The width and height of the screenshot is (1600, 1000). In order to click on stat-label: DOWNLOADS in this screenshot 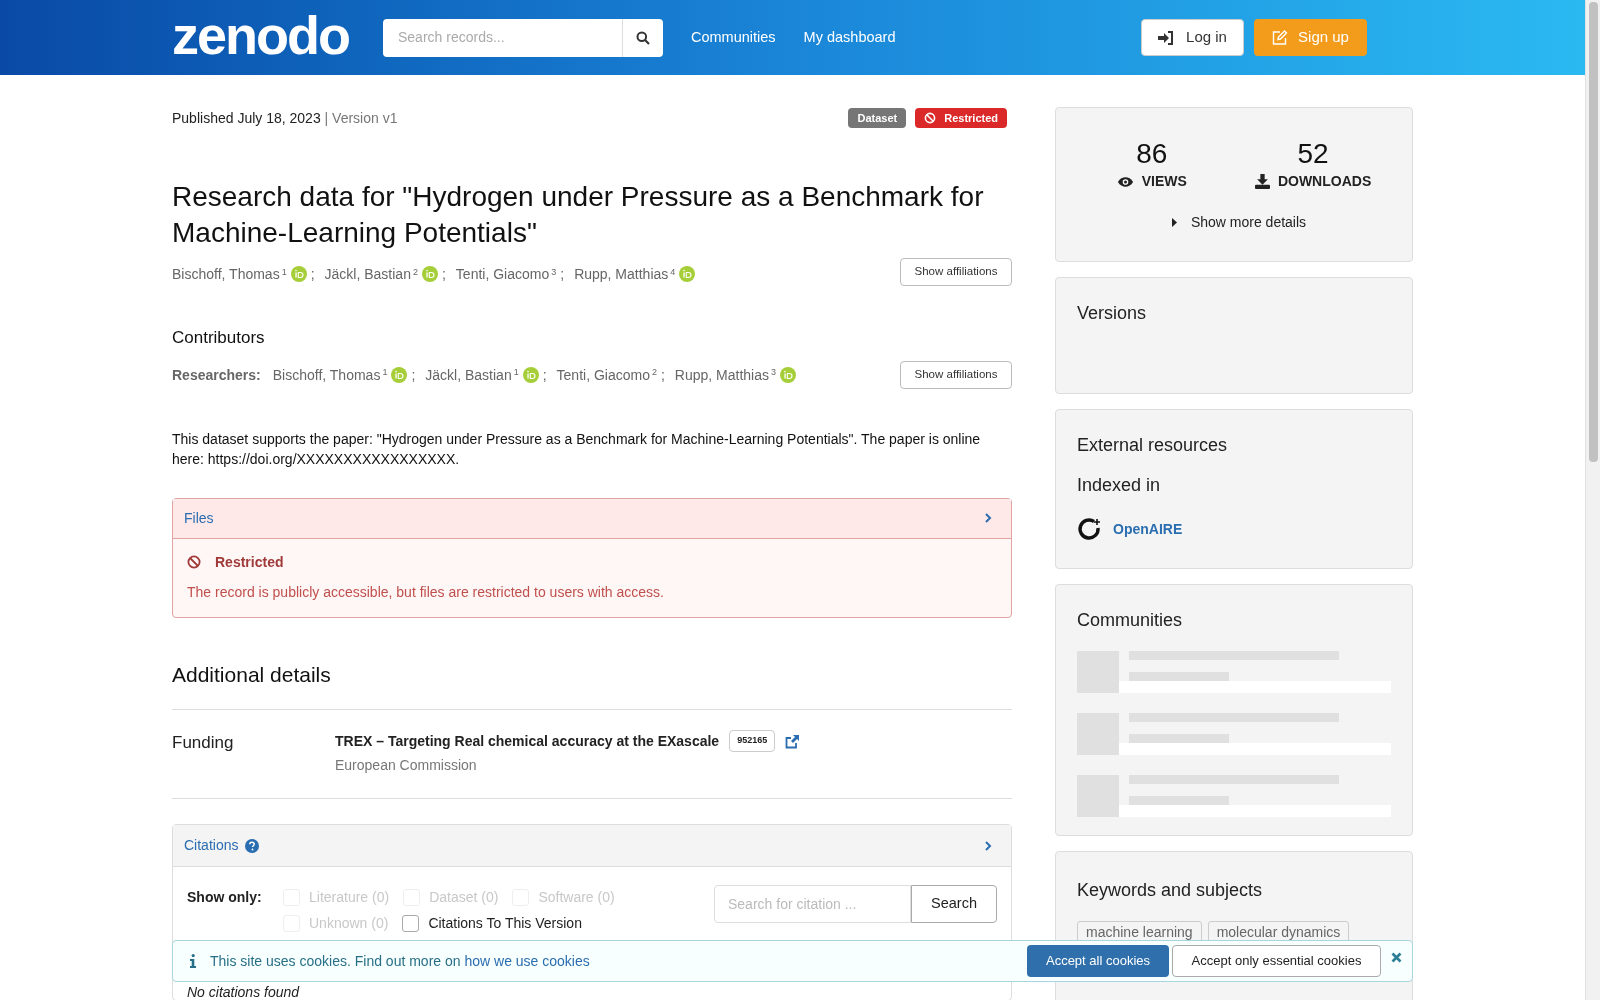, I will do `click(1324, 181)`.